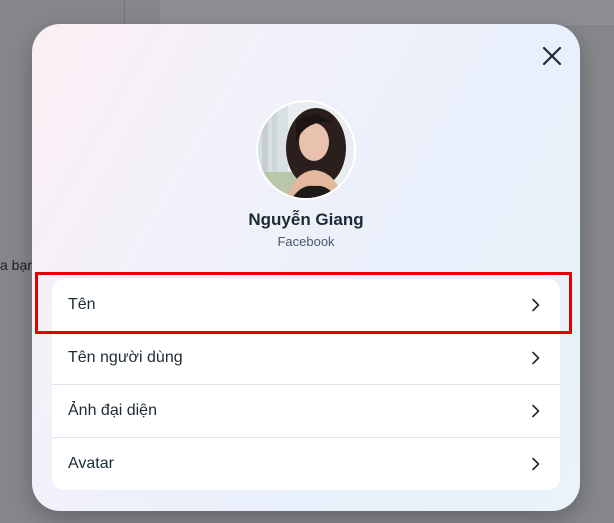 The image size is (614, 523). What do you see at coordinates (387, 13) in the screenshot?
I see `background-top-bar` at bounding box center [387, 13].